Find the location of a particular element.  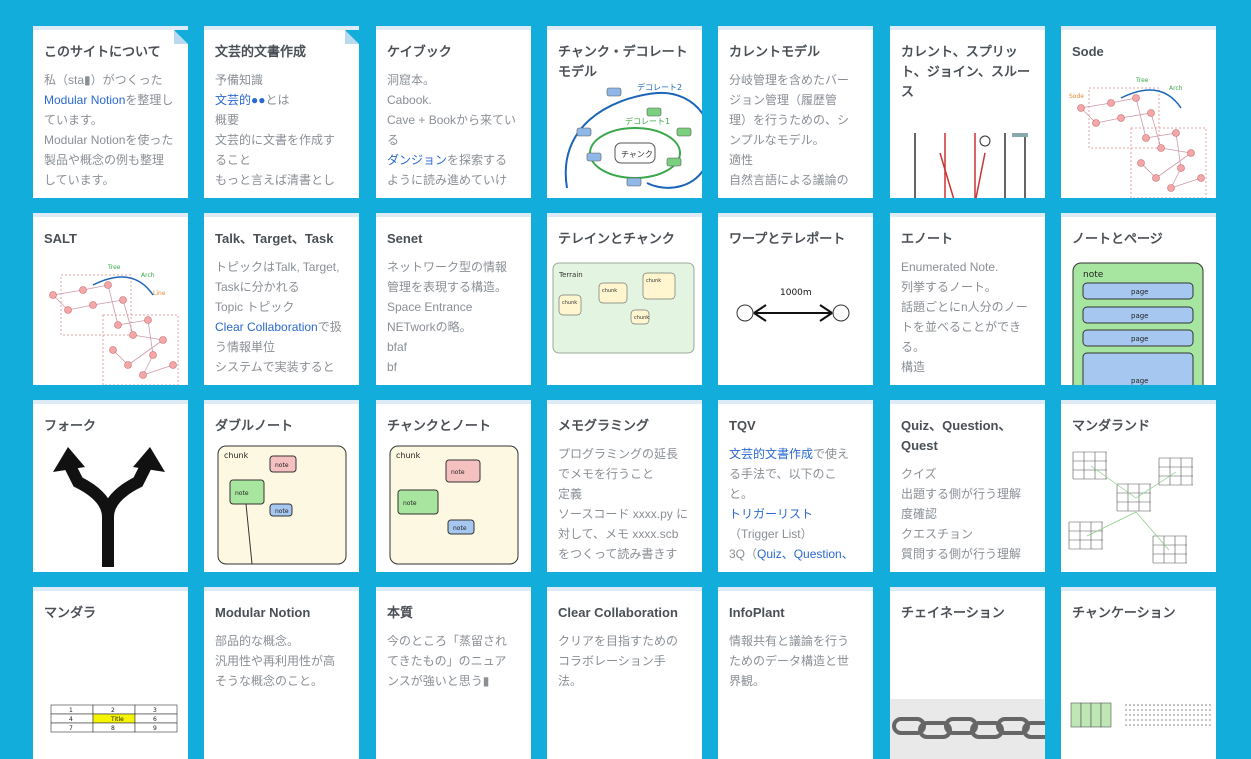

excerpt-line: 文芸的●●とは is located at coordinates (282, 100).